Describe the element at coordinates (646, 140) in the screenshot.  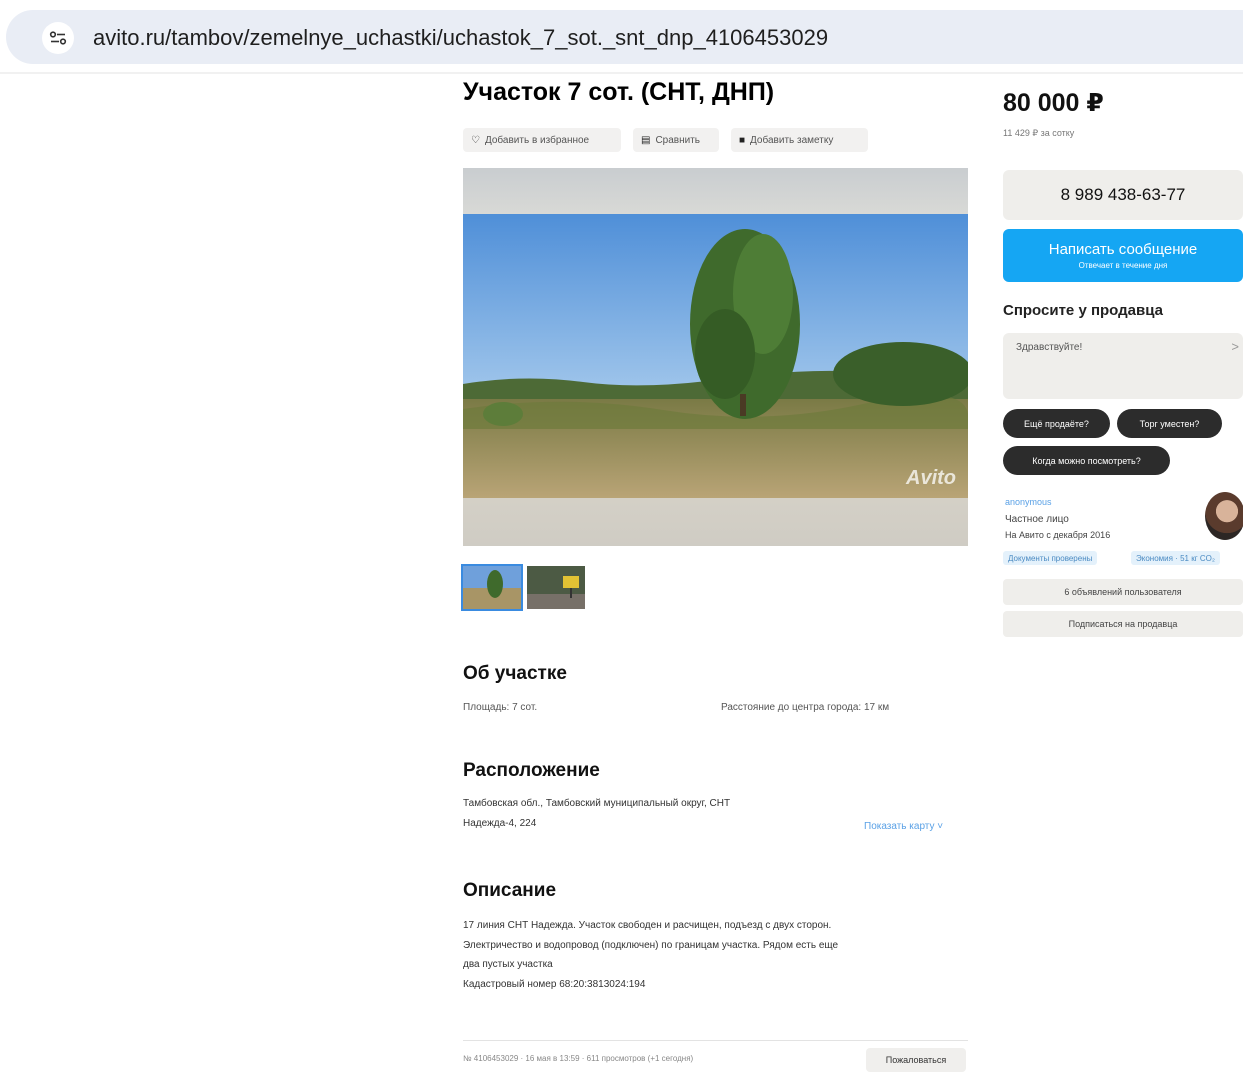
I see `compare-icon: ▤` at that location.